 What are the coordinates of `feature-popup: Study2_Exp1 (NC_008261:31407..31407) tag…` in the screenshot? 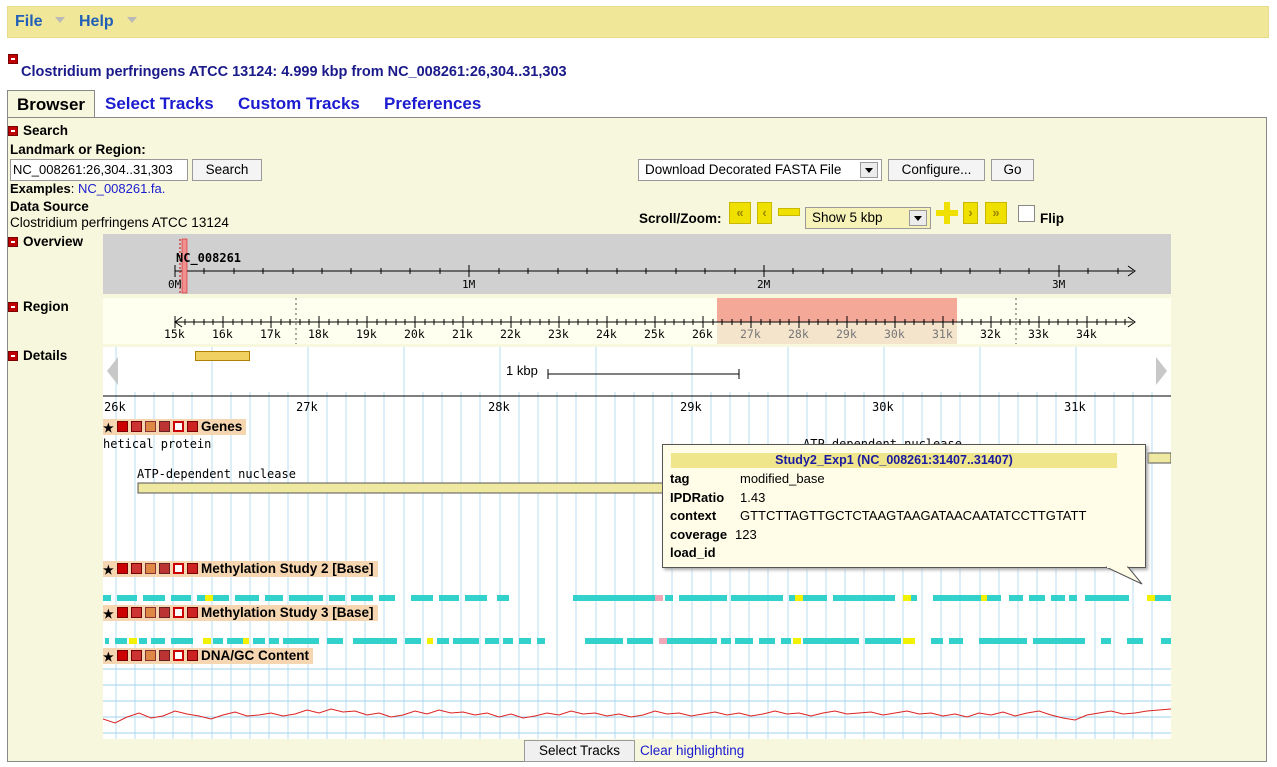 It's located at (904, 506).